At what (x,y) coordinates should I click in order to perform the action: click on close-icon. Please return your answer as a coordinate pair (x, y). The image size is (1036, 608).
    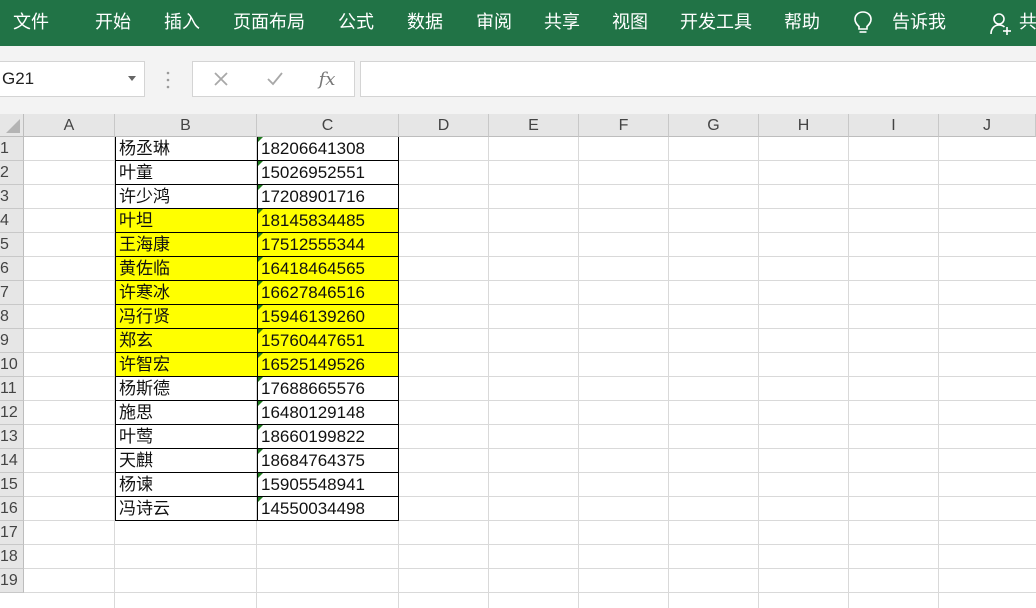
    Looking at the image, I should click on (221, 79).